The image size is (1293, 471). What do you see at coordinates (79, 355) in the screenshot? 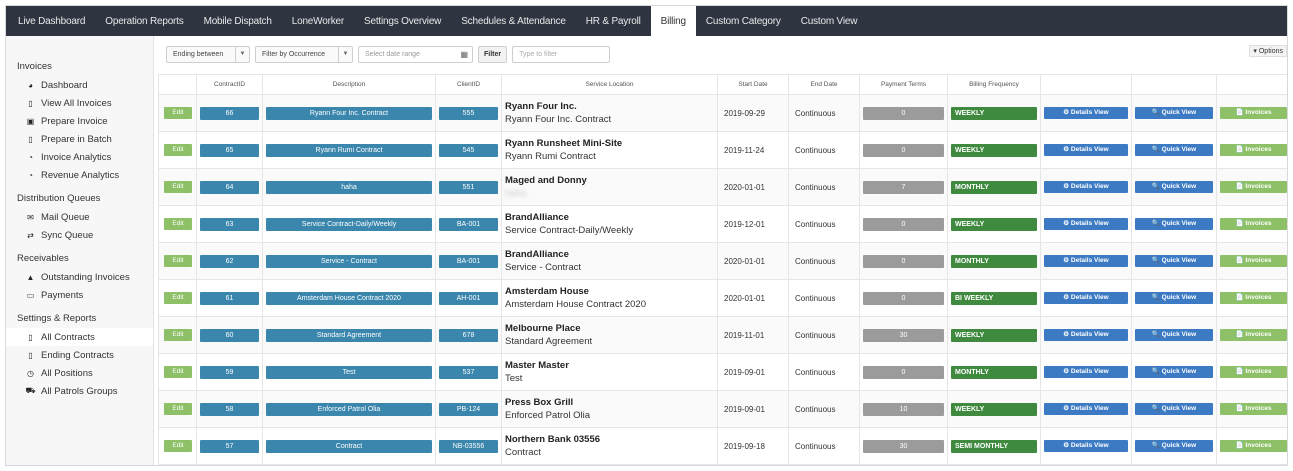
I see `sidebar-item-ending-contracts: ▯ Ending Contracts` at bounding box center [79, 355].